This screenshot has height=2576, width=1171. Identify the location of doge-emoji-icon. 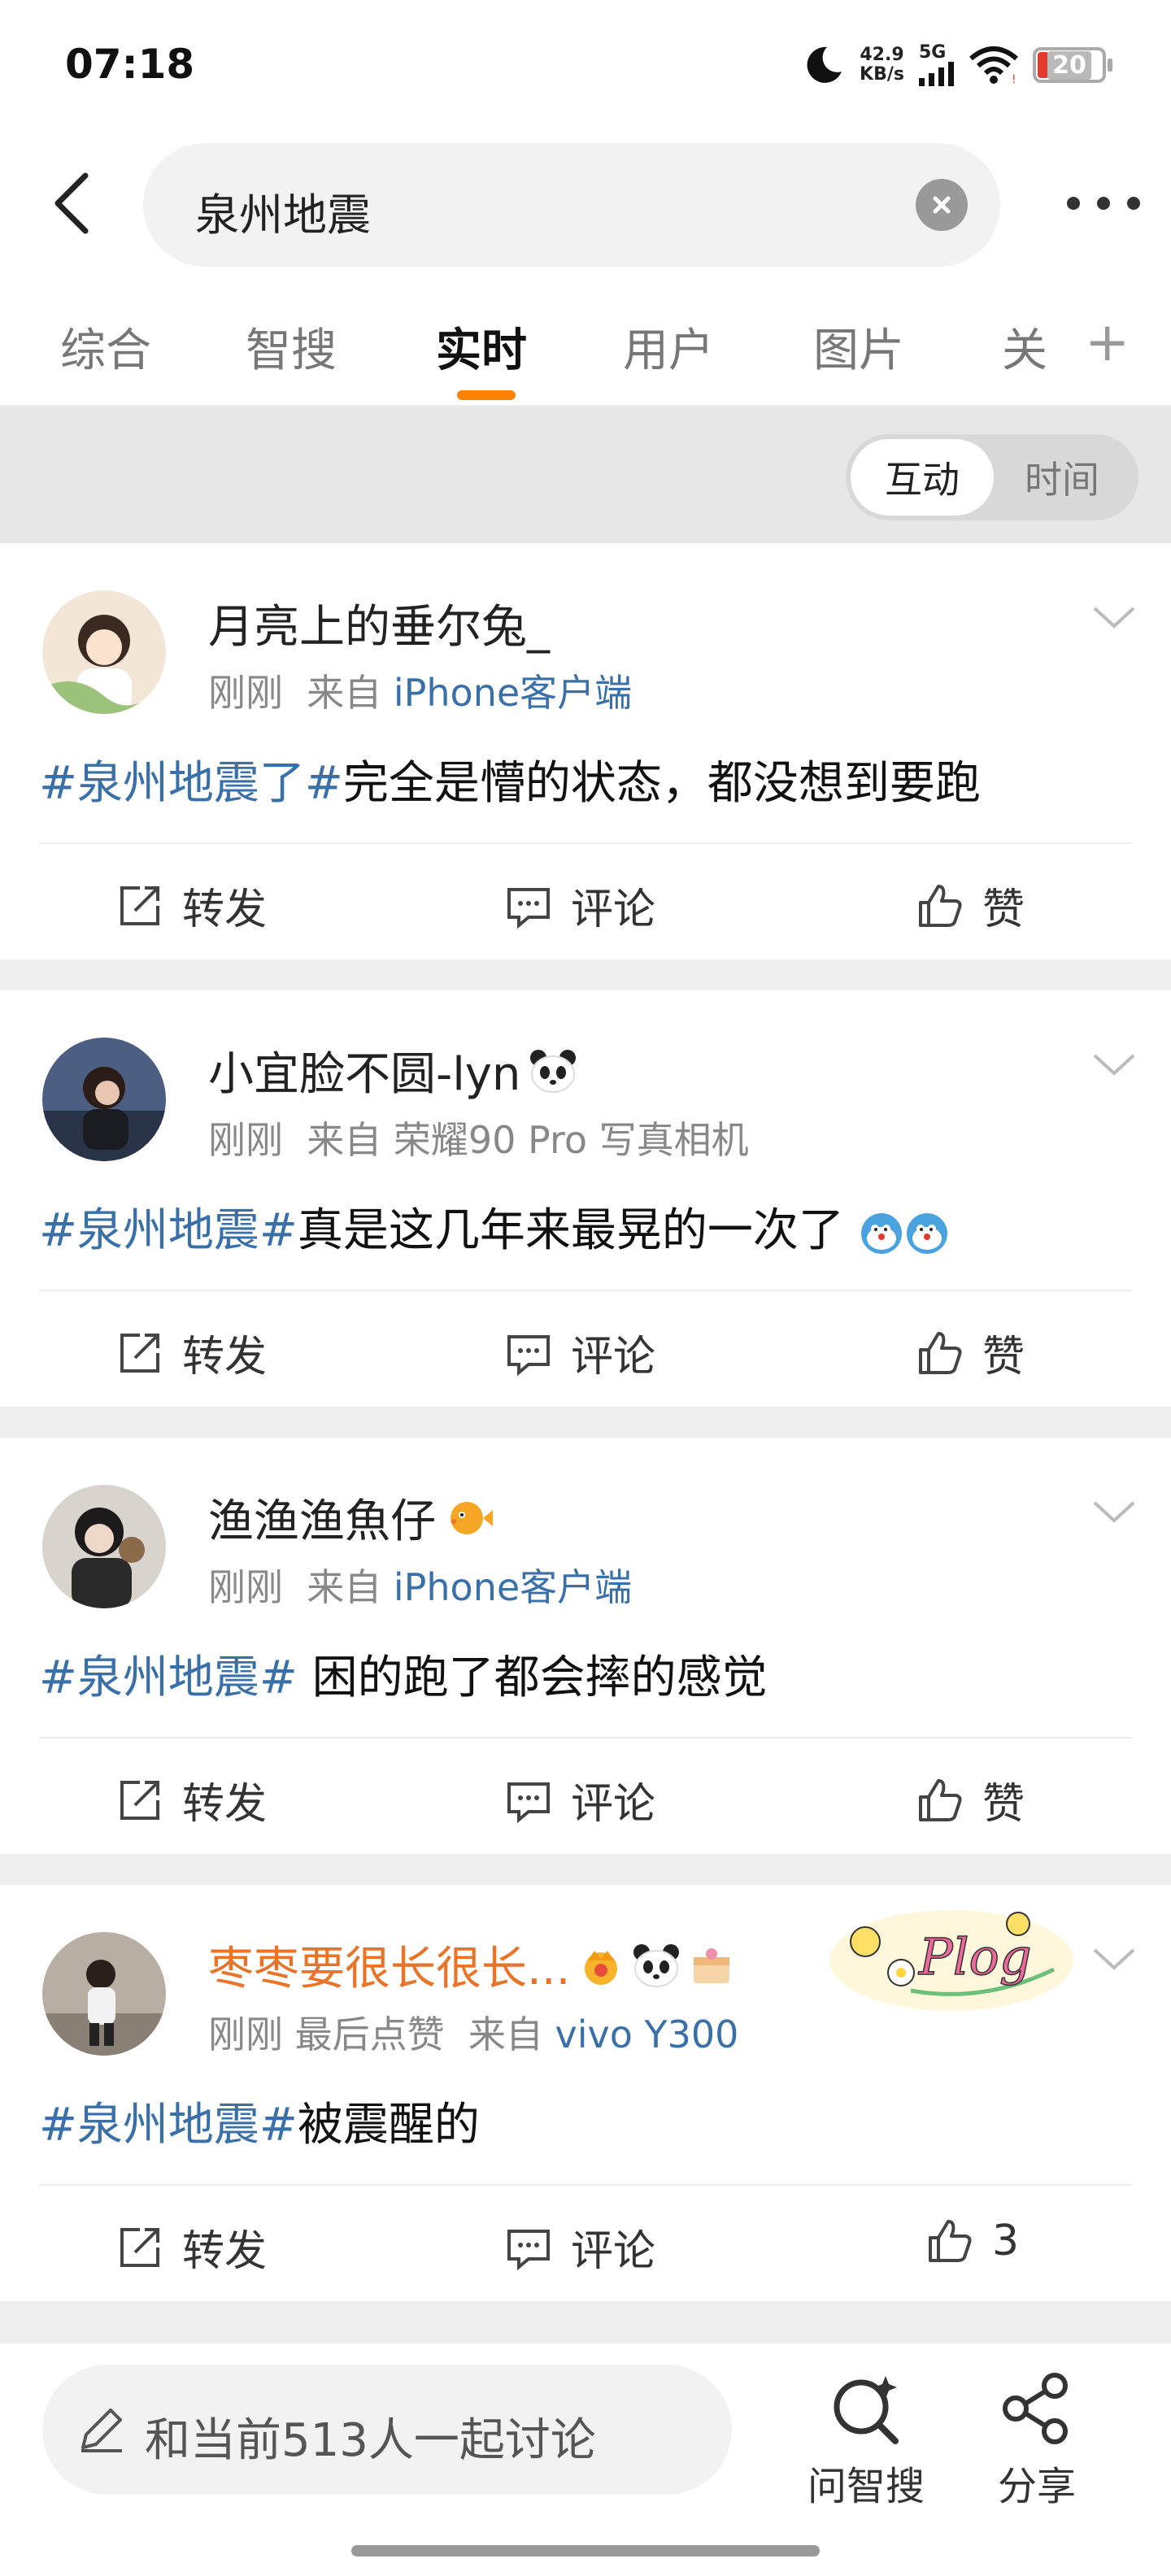
(926, 1233).